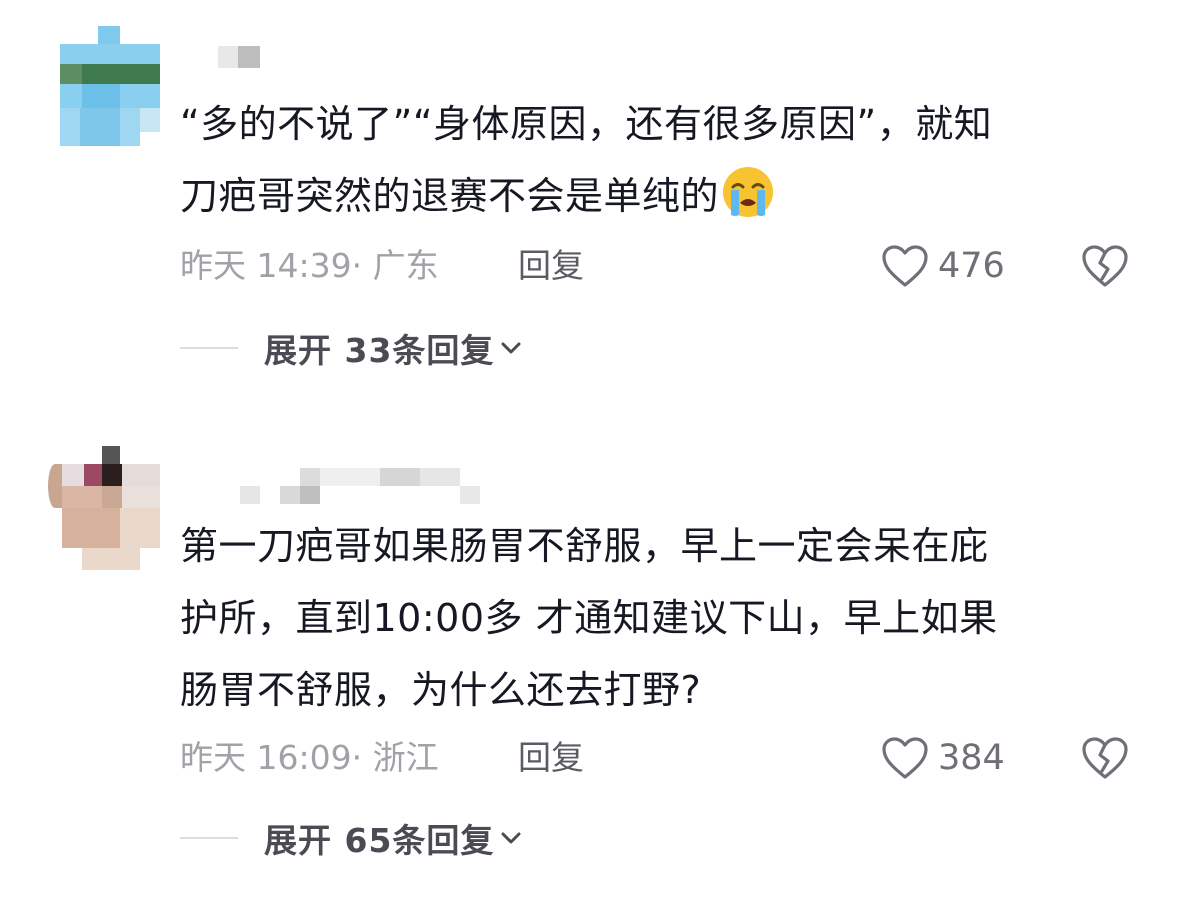 This screenshot has height=901, width=1179. I want to click on like-count: 384, so click(971, 758).